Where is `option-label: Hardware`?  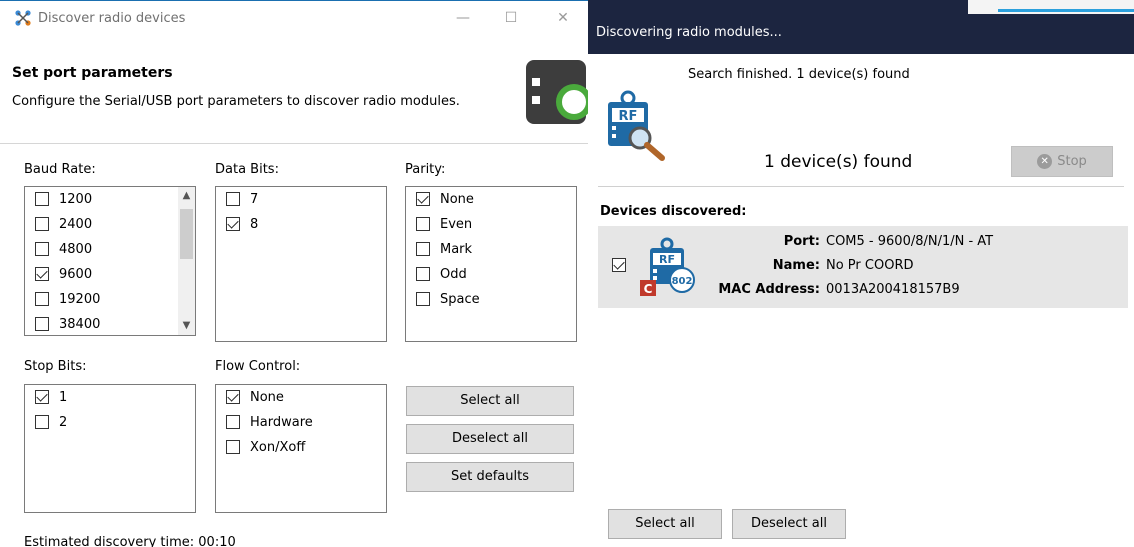
option-label: Hardware is located at coordinates (281, 422).